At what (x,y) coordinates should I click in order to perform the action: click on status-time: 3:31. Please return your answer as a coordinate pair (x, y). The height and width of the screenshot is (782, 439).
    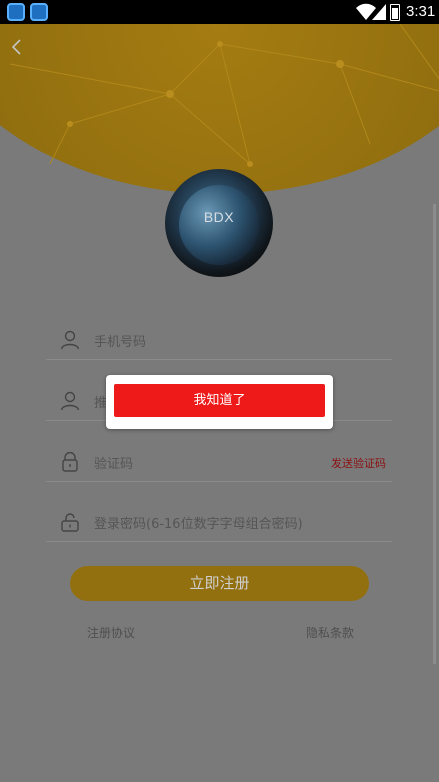
    Looking at the image, I should click on (421, 11).